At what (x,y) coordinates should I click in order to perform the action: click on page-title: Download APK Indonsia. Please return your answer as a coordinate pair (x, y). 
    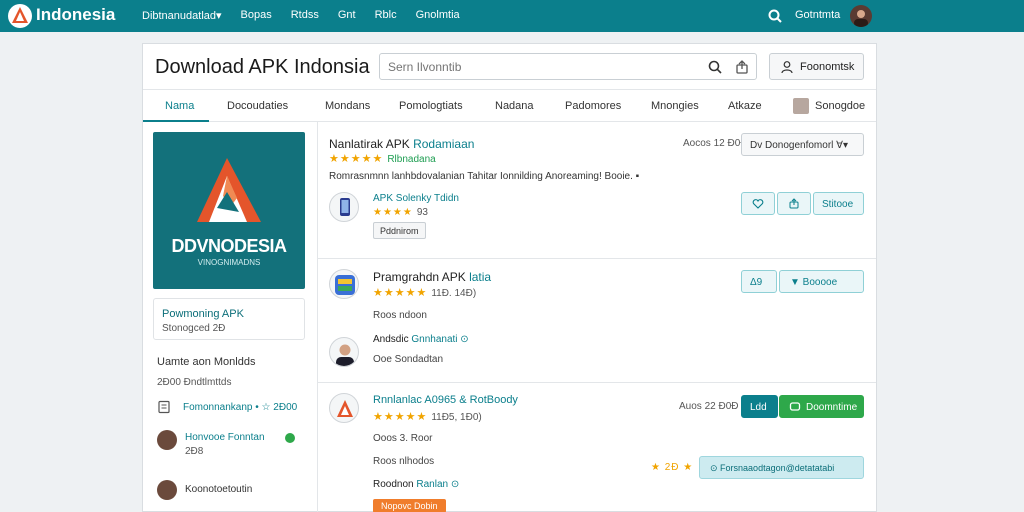
    Looking at the image, I should click on (262, 67).